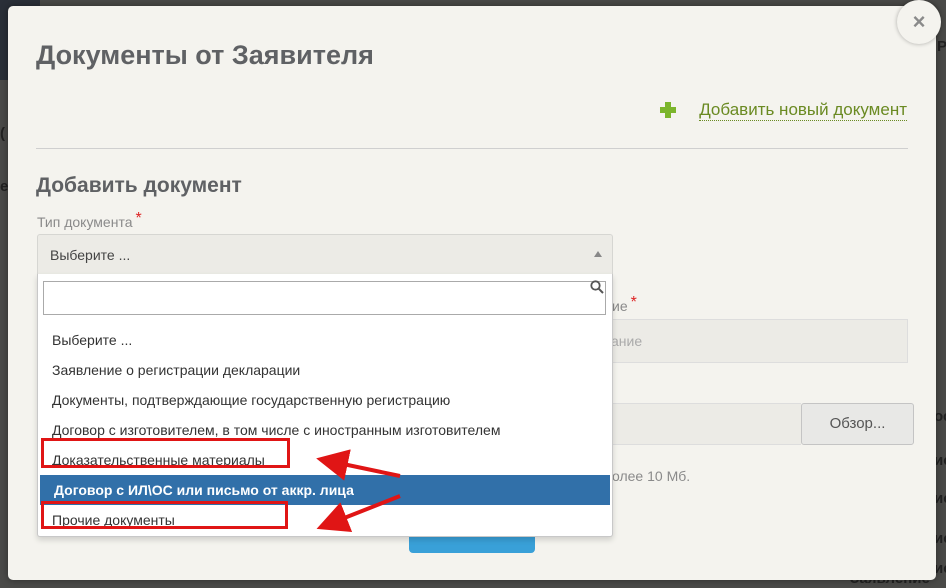 The width and height of the screenshot is (946, 588). What do you see at coordinates (620, 306) in the screenshot?
I see `hidden-field-label-text: ие` at bounding box center [620, 306].